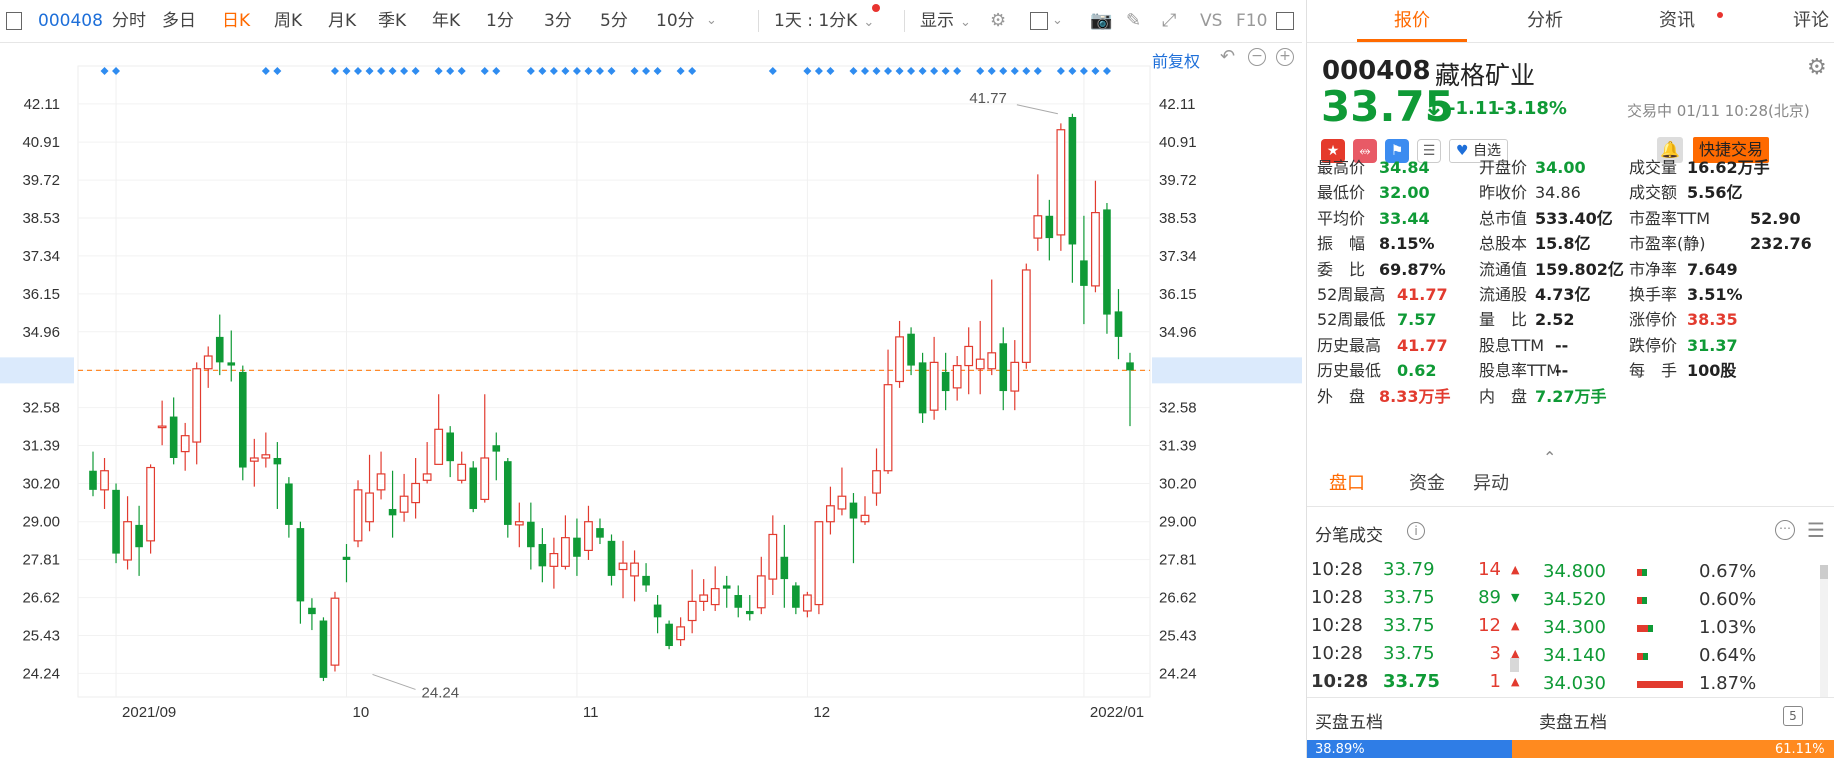 This screenshot has width=1834, height=758. I want to click on field-value: 7.27万手, so click(1571, 396).